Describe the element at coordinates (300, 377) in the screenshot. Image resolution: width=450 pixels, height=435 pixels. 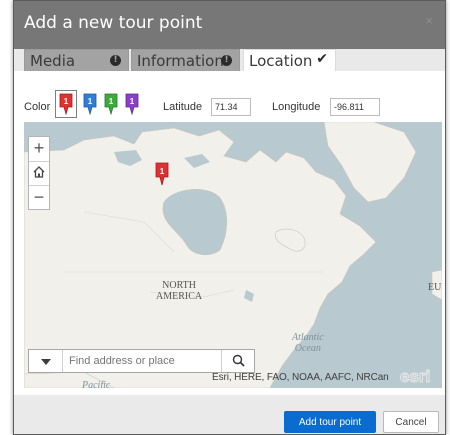
I see `map-attribution: Esri, HERE, FAO, NOAA, AAFC, NRCan` at that location.